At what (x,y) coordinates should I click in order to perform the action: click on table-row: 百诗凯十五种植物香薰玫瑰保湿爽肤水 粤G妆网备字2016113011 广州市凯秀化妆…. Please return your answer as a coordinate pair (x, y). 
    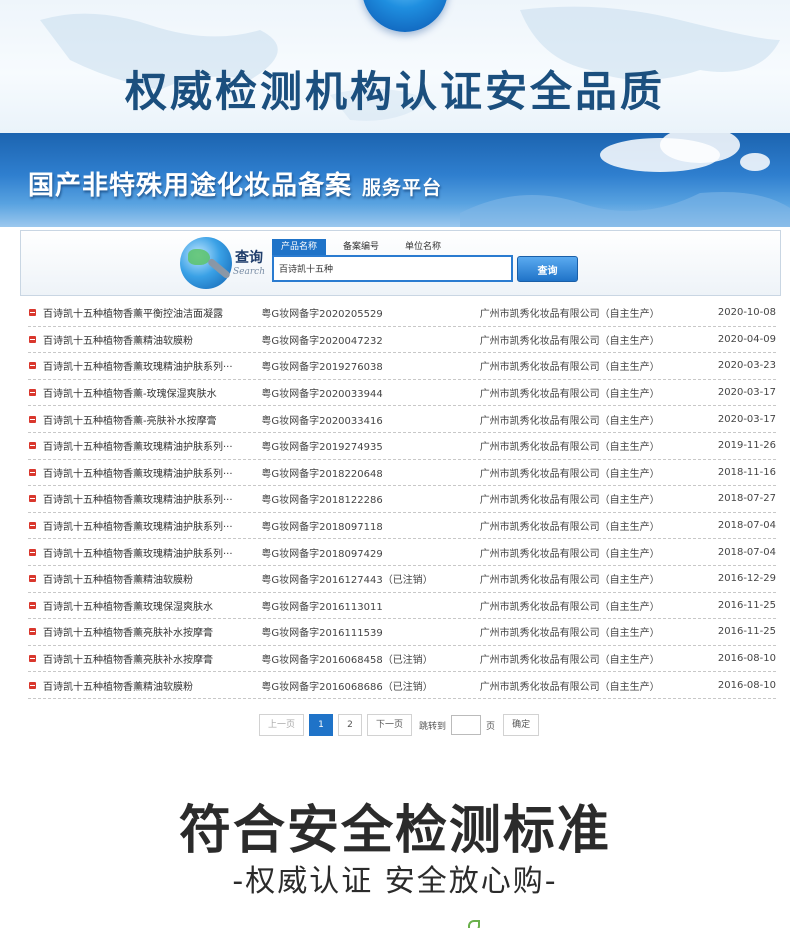
    Looking at the image, I should click on (402, 606).